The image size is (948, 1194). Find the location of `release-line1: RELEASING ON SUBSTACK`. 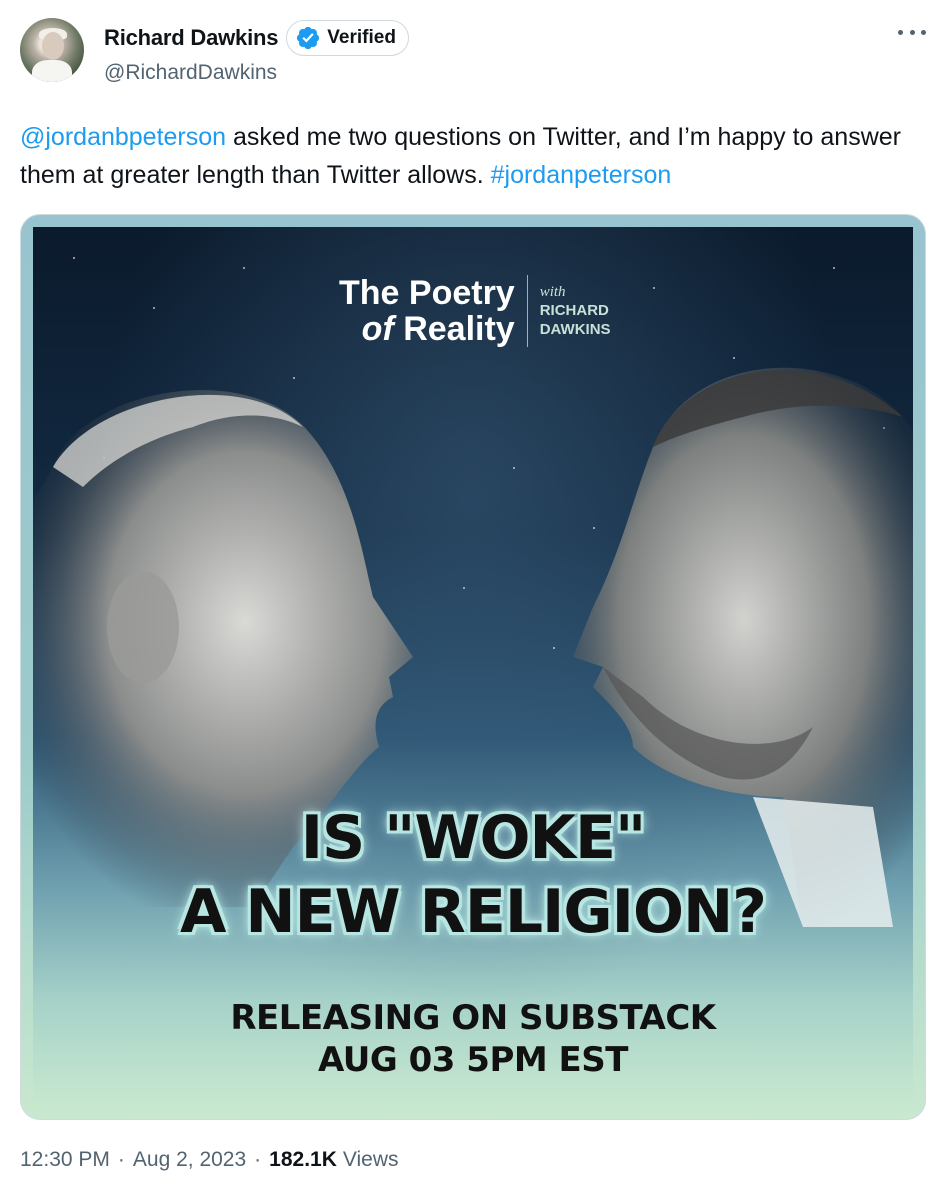

release-line1: RELEASING ON SUBSTACK is located at coordinates (473, 1018).